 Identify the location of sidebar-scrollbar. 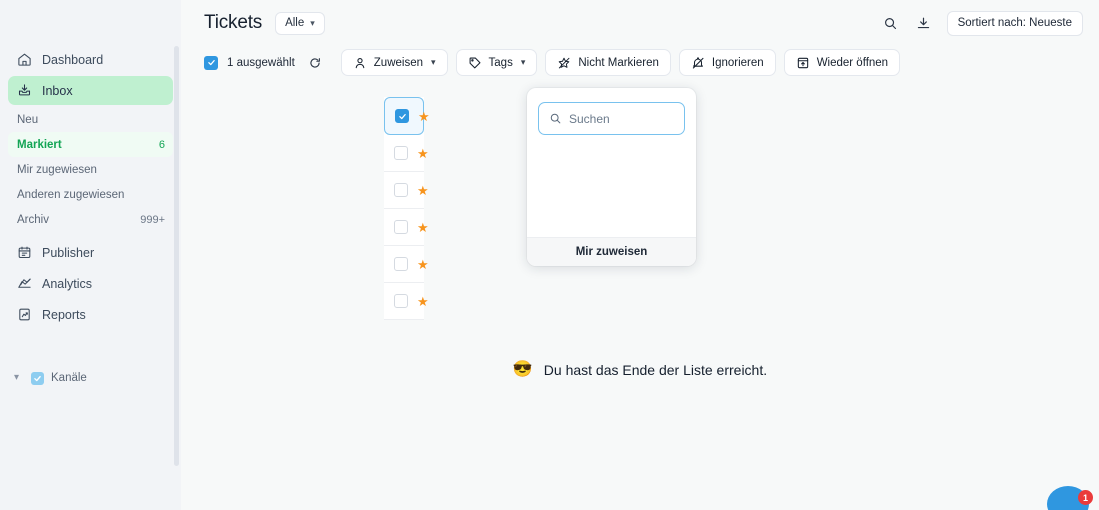
(176, 256).